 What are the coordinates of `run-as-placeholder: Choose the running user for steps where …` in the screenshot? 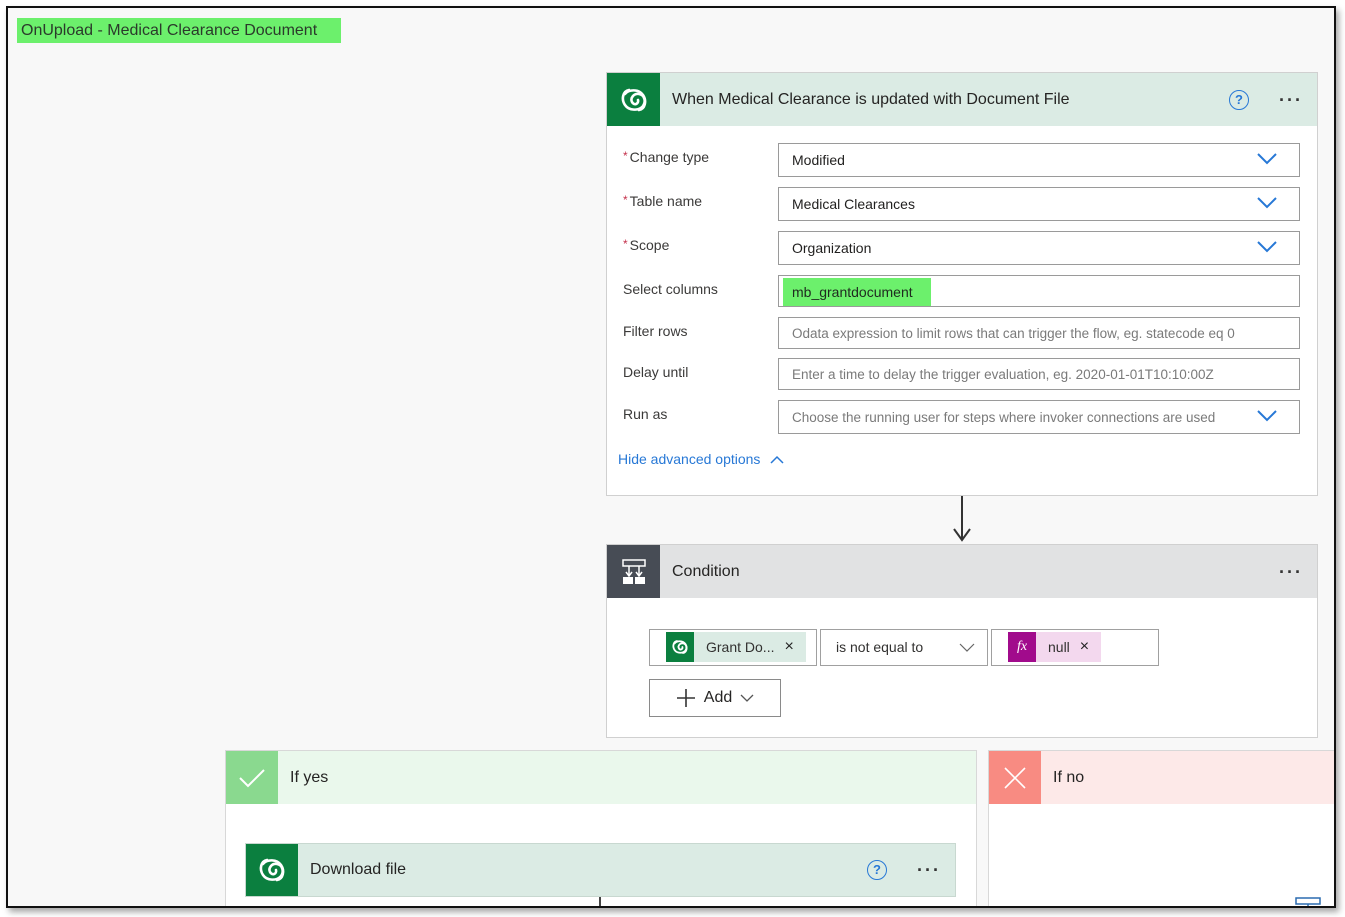 It's located at (1004, 417).